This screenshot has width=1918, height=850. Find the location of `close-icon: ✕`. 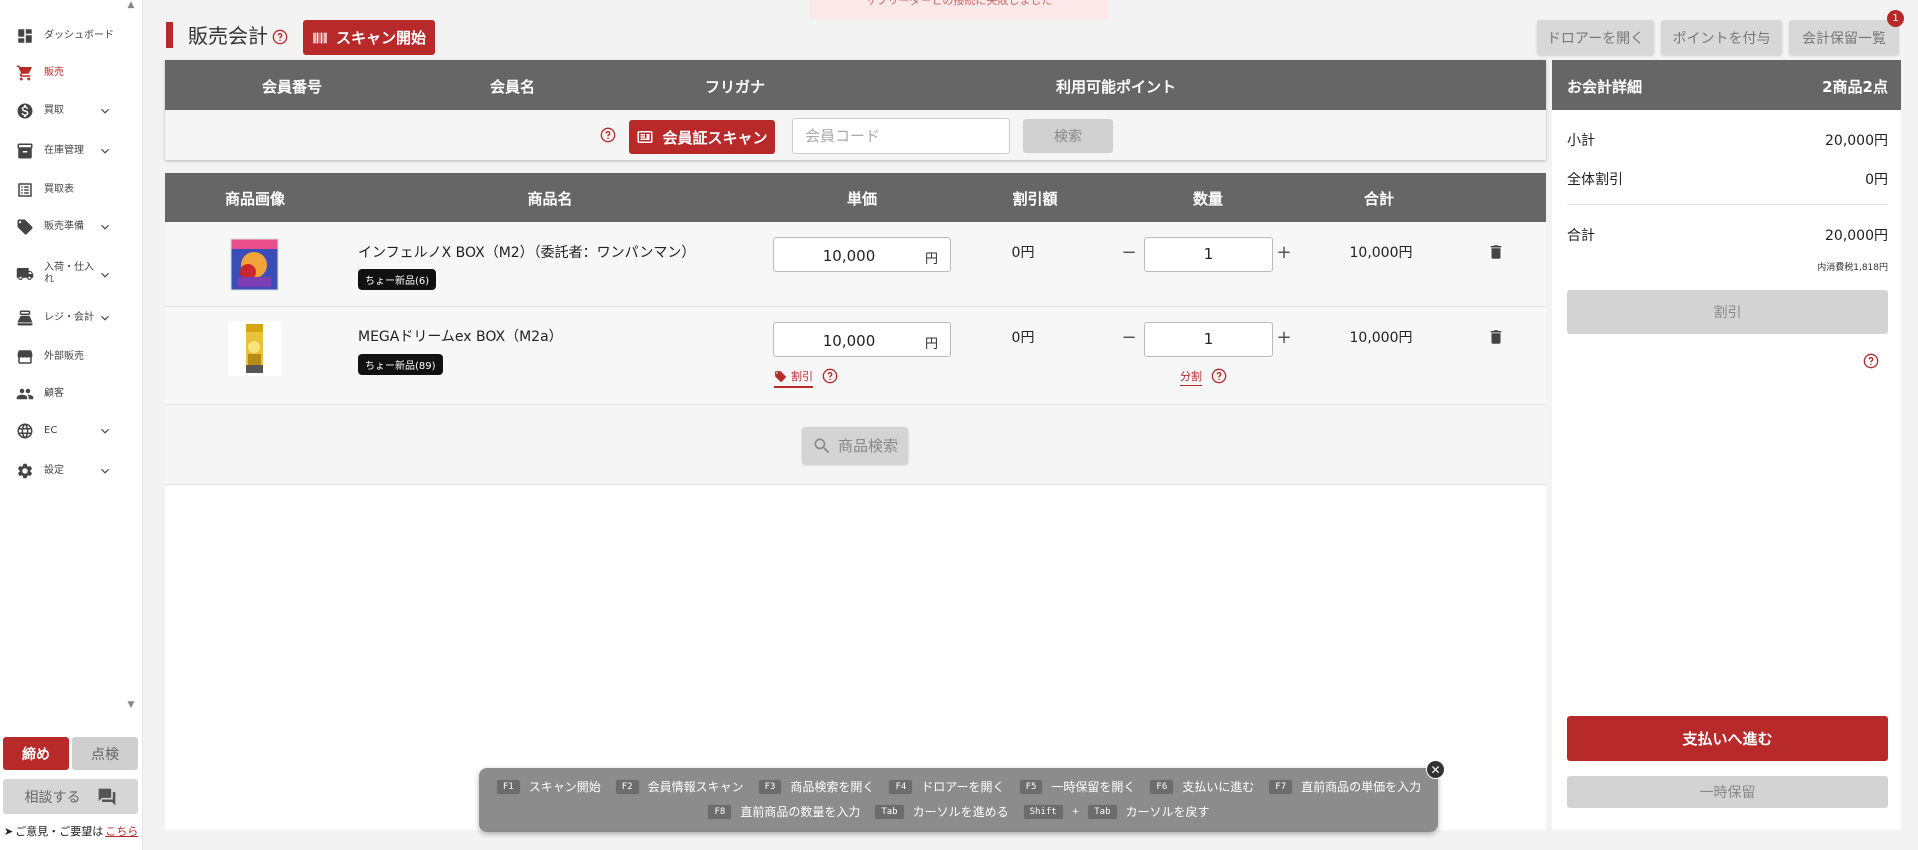

close-icon: ✕ is located at coordinates (1435, 769).